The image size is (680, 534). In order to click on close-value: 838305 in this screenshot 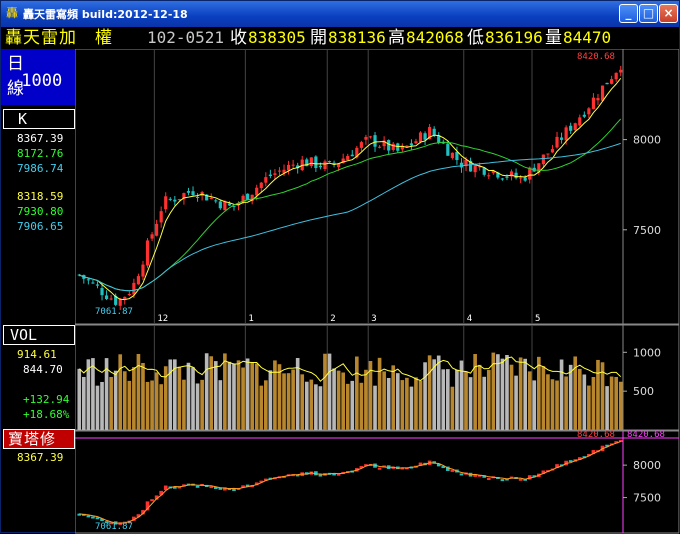, I will do `click(277, 37)`.